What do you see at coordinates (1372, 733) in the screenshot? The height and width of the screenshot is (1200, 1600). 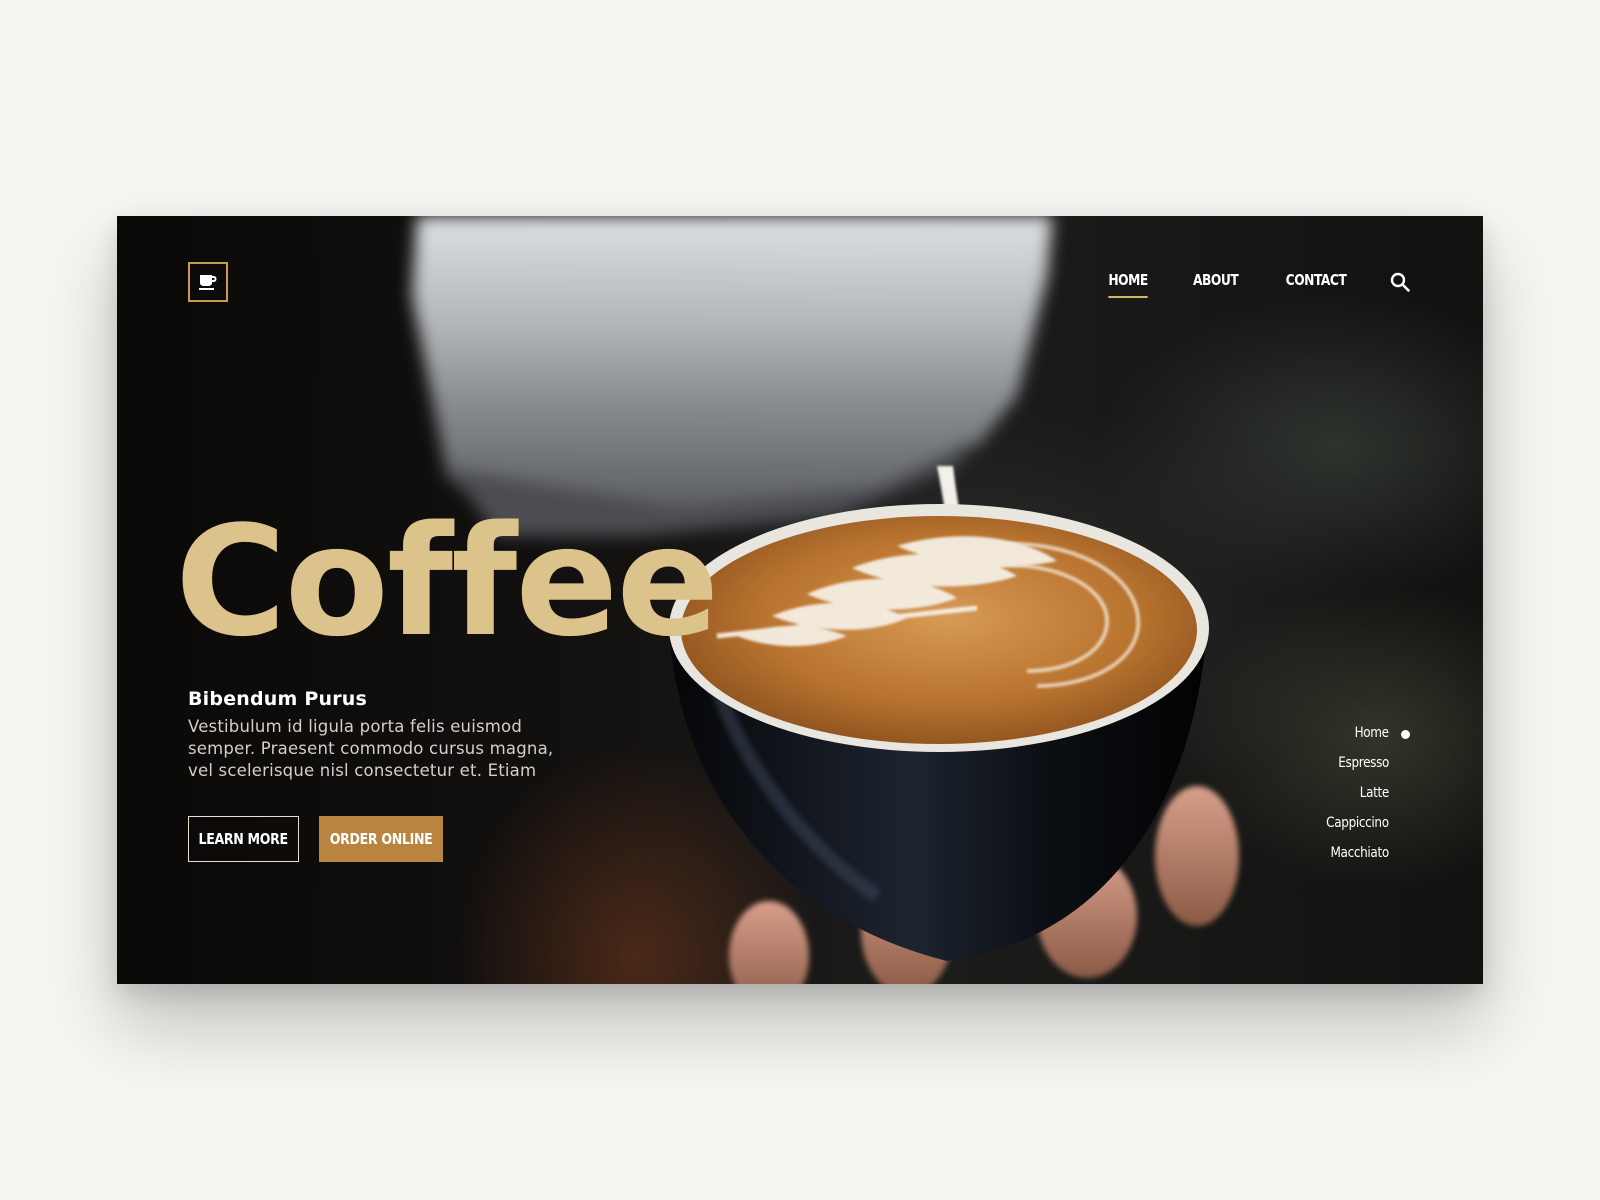 I see `side-item-label: Home` at bounding box center [1372, 733].